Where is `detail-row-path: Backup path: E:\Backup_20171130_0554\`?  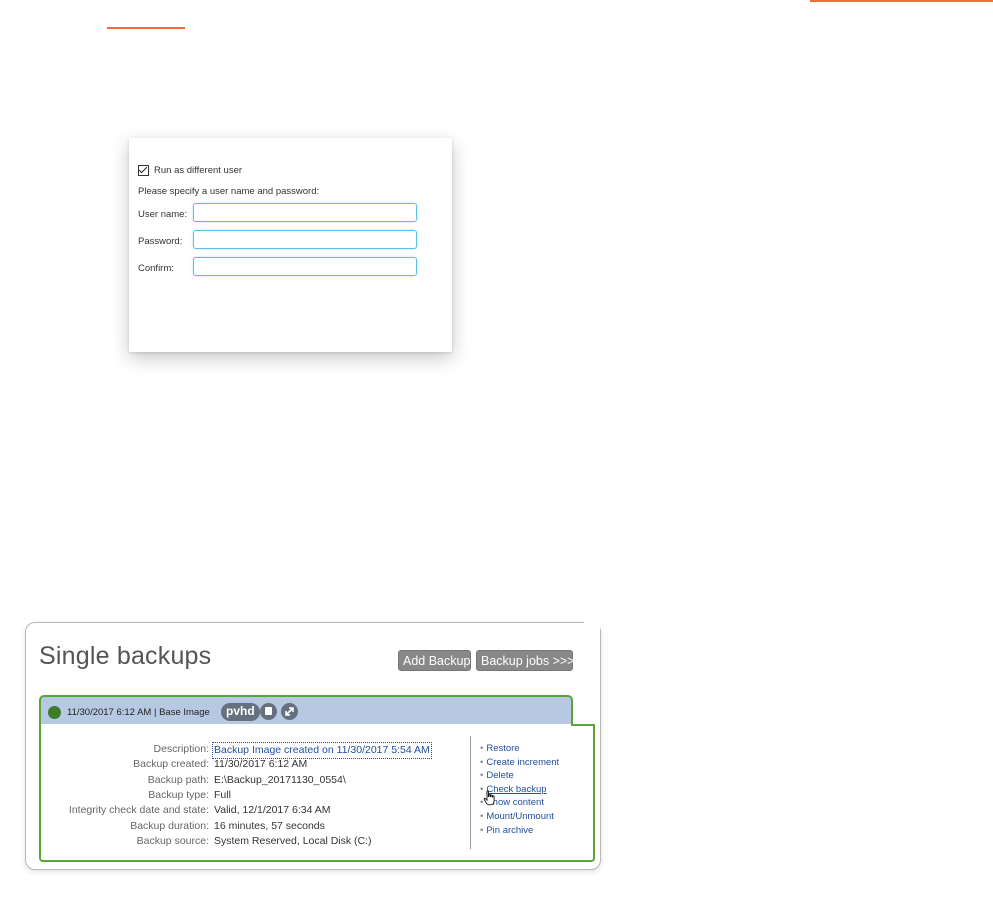 detail-row-path: Backup path: E:\Backup_20171130_0554\ is located at coordinates (249, 780).